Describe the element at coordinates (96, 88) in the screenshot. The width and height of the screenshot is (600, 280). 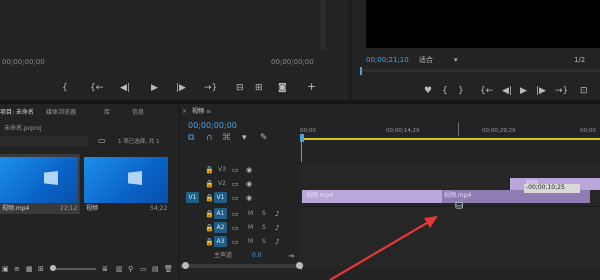
I see `go-to-in-icon: {←` at that location.